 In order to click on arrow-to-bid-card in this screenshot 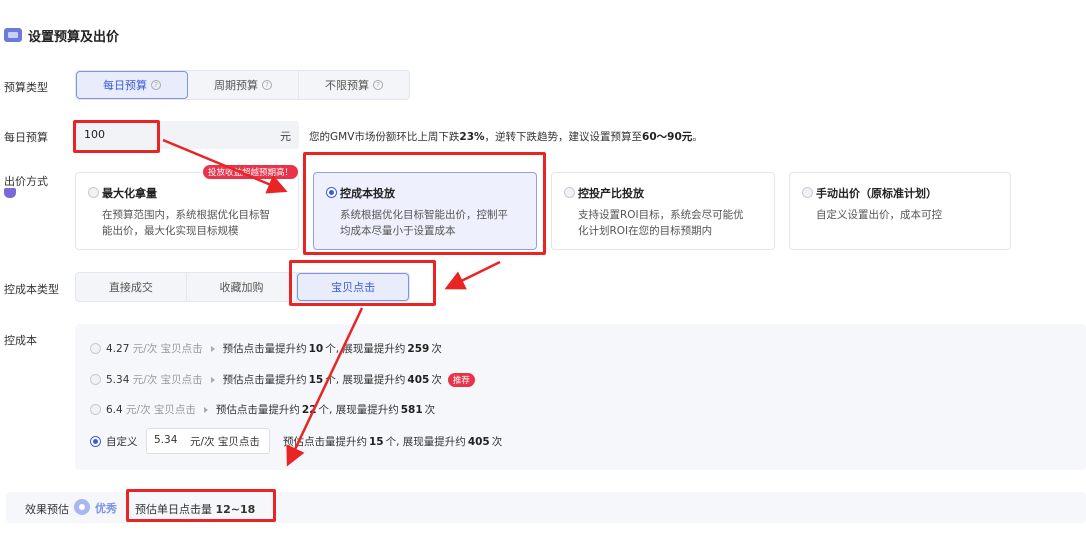, I will do `click(225, 166)`.